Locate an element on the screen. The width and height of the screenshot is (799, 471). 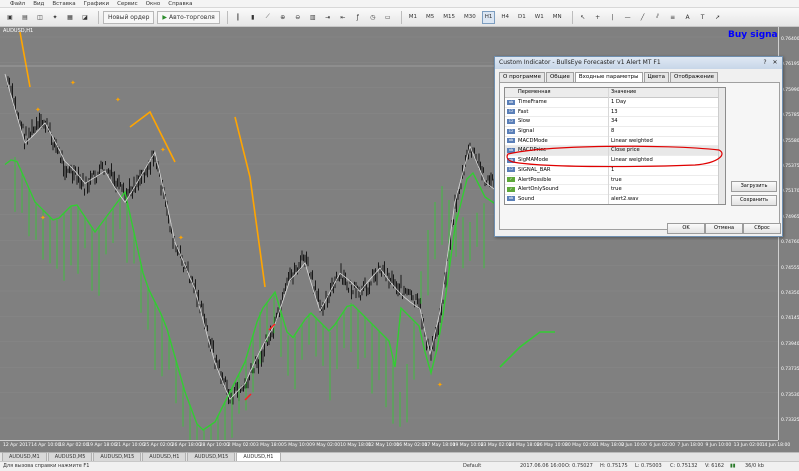
menu-item: Окно is located at coordinates (153, 4).